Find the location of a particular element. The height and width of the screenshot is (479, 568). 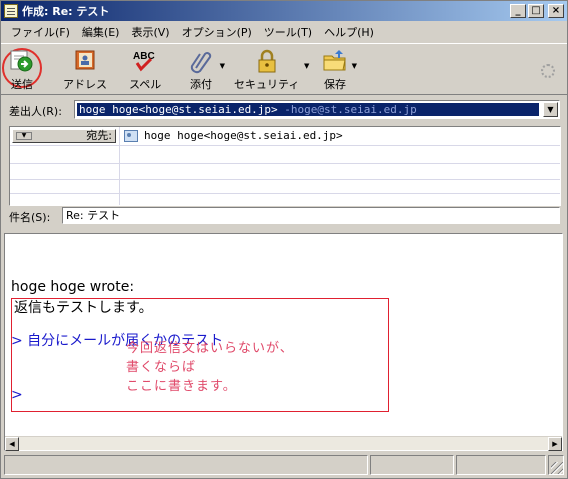

address-book-icon is located at coordinates (85, 61).